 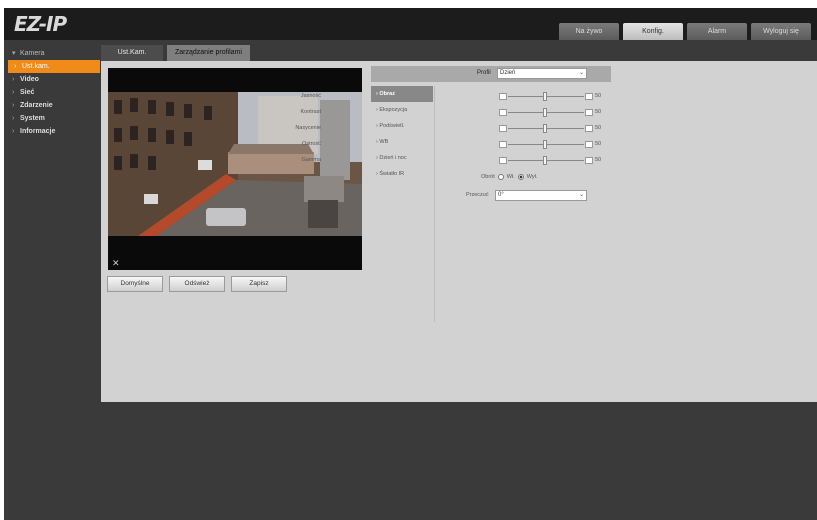 I want to click on top-bar: EZ-IP Na żywo Konfig. Alarm Wyloguj się, so click(x=410, y=24).